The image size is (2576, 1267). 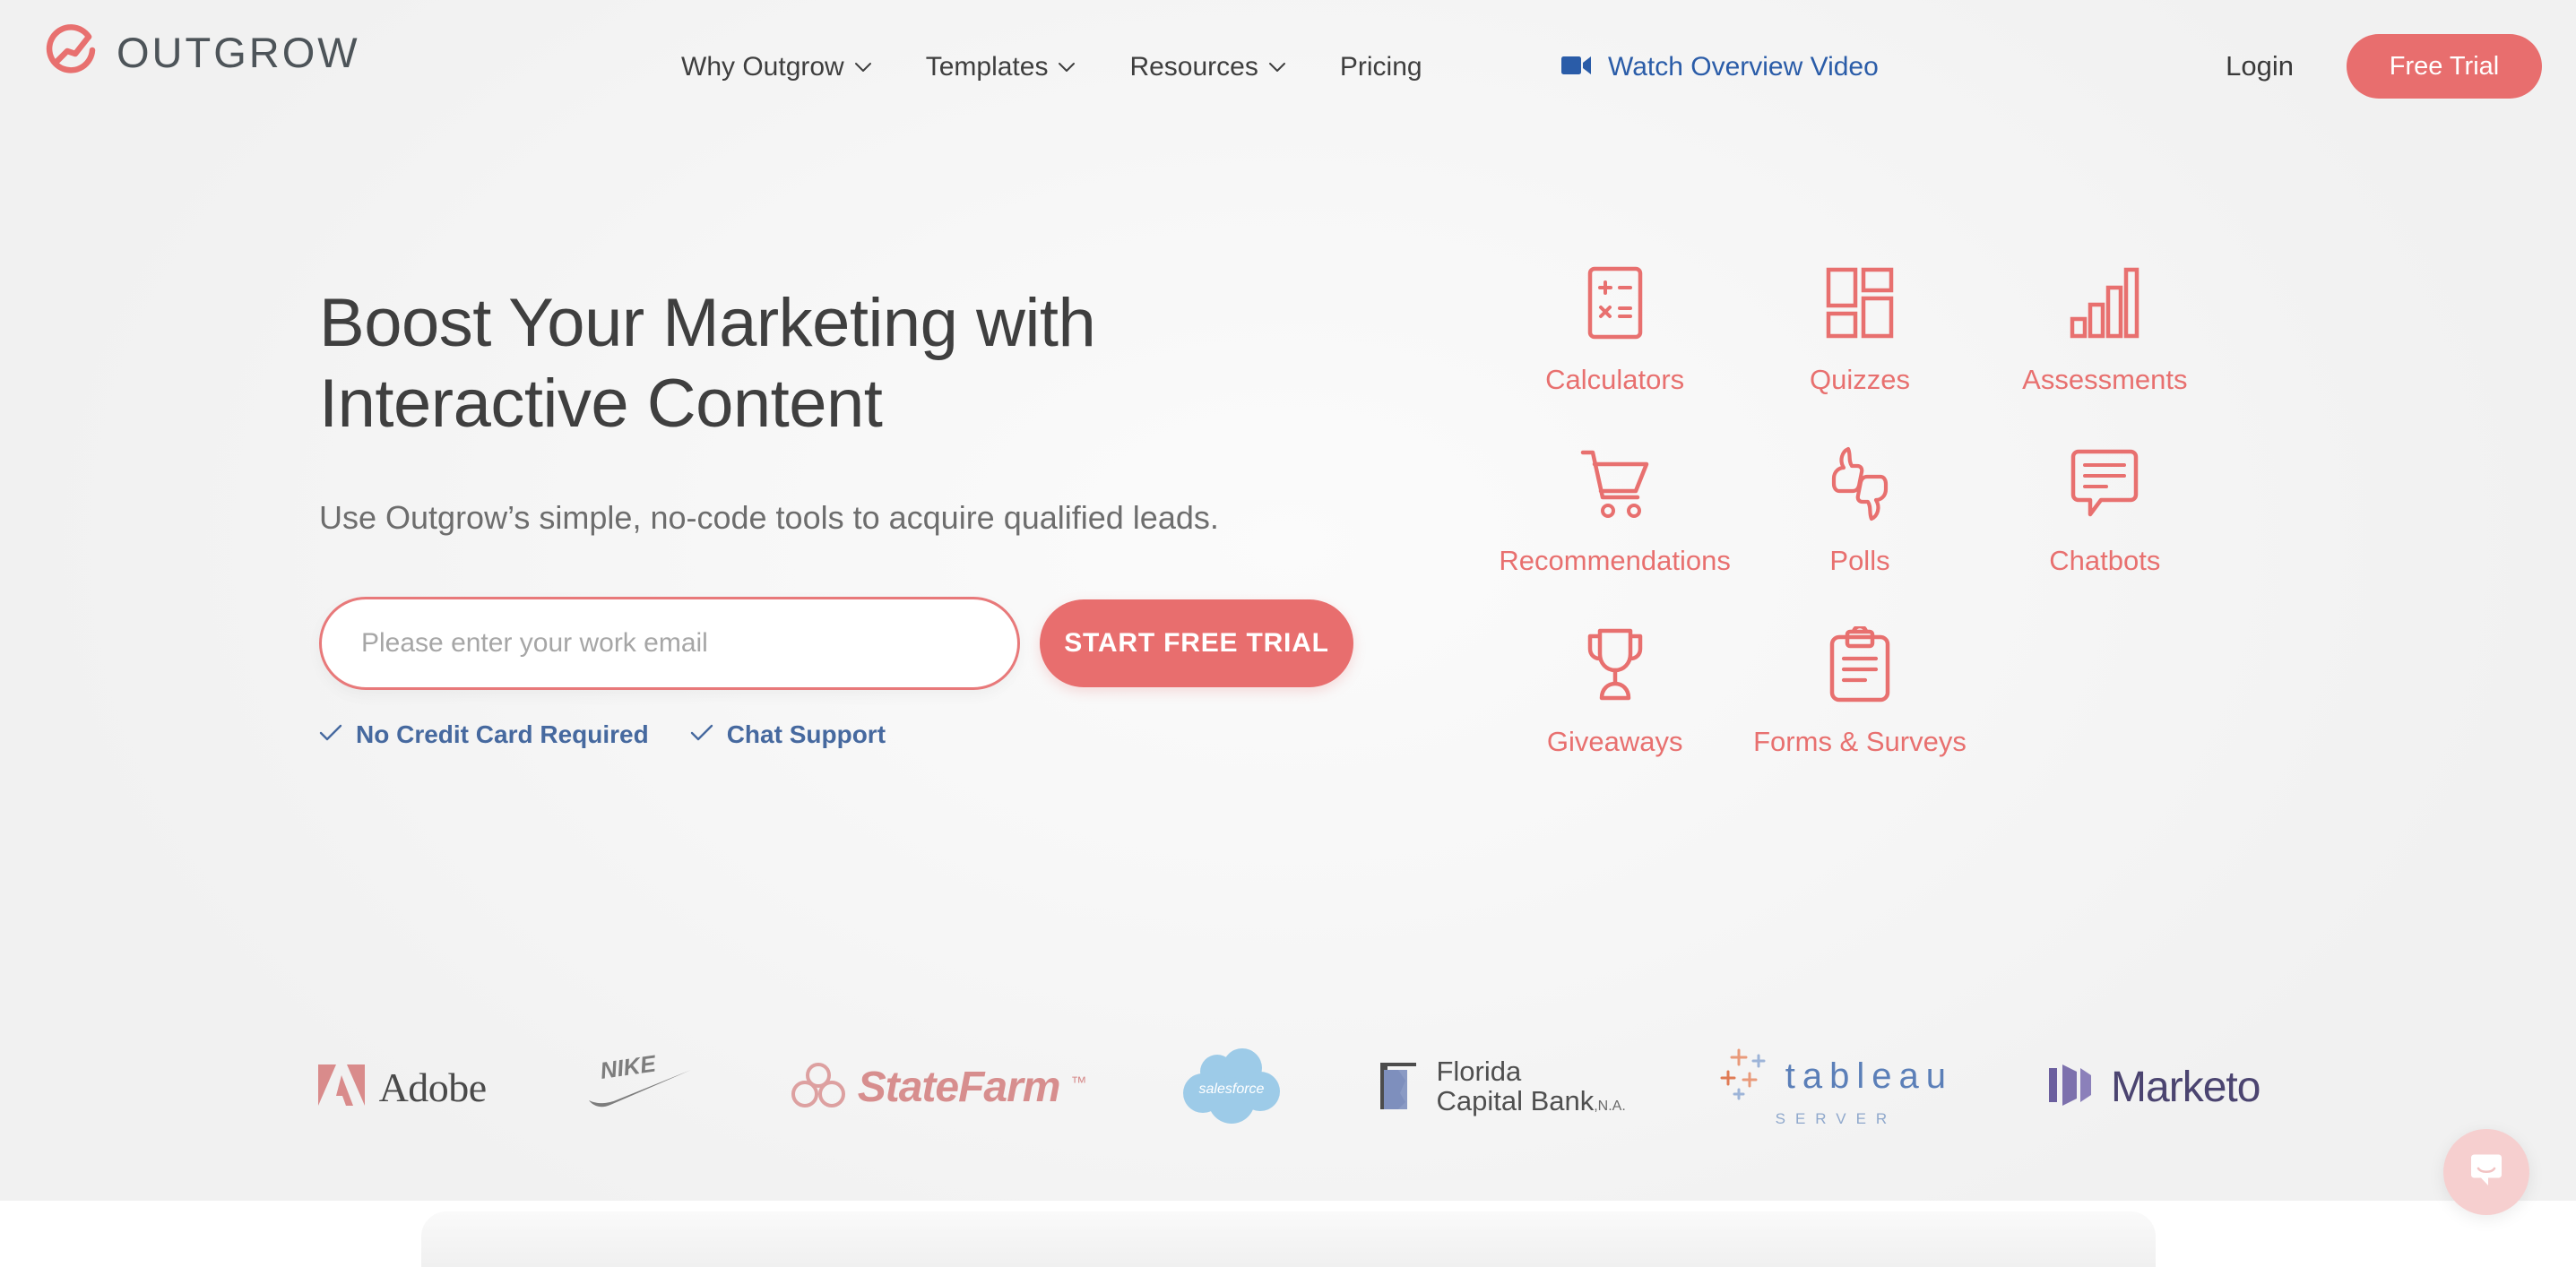 I want to click on brand-logo-marketo: Marketo, so click(x=2153, y=1087).